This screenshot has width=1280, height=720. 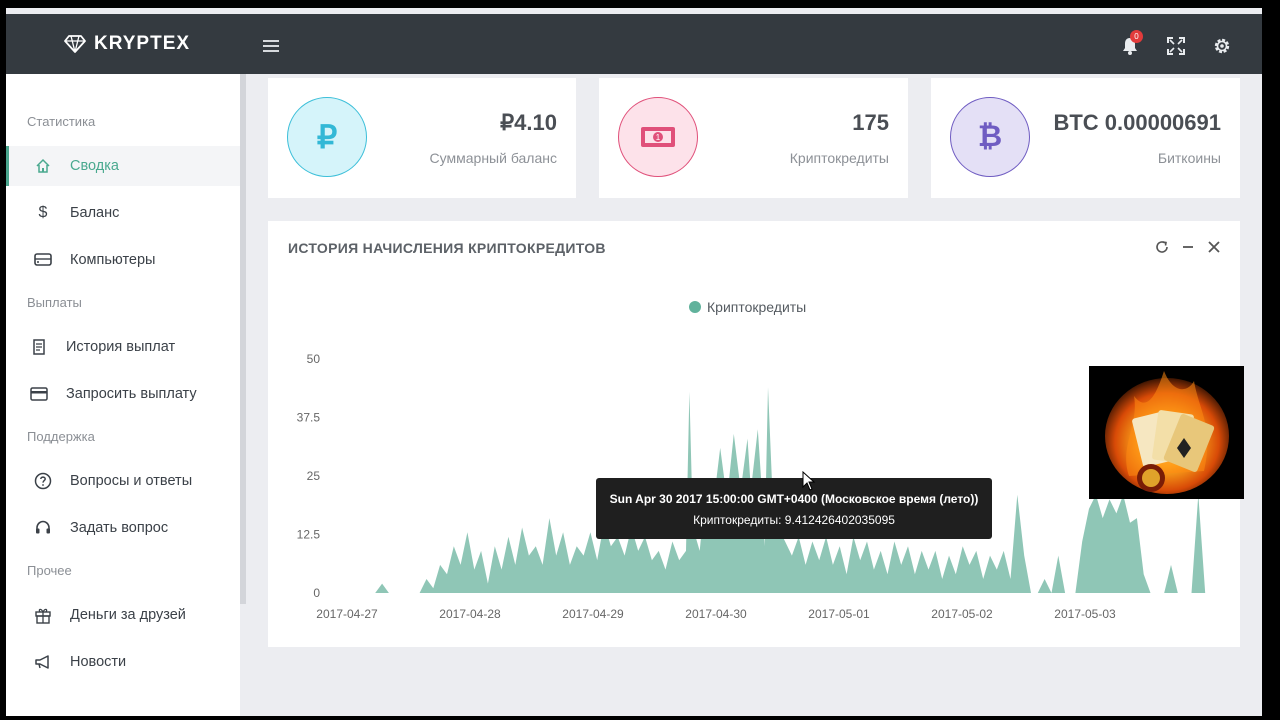 I want to click on sidebar-item-request-payout: Запросить выплату, so click(x=123, y=394).